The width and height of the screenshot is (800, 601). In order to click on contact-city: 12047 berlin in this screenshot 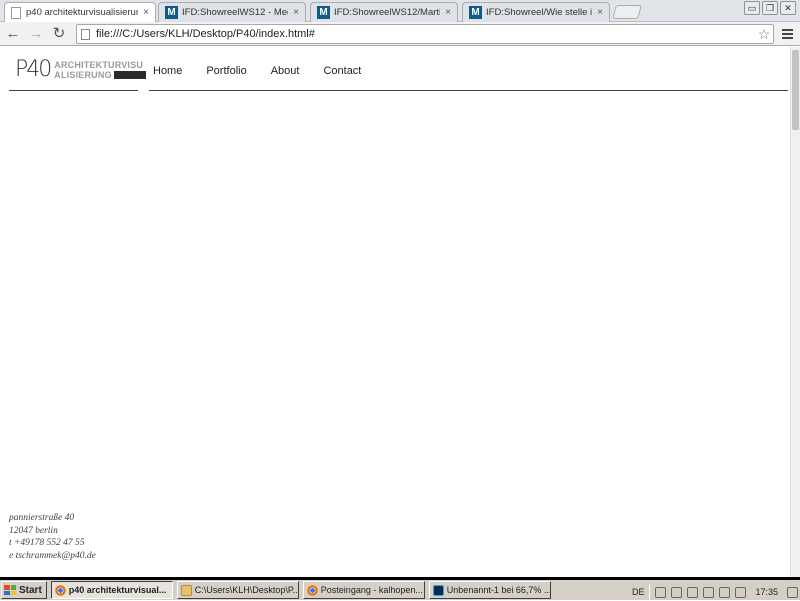, I will do `click(33, 530)`.